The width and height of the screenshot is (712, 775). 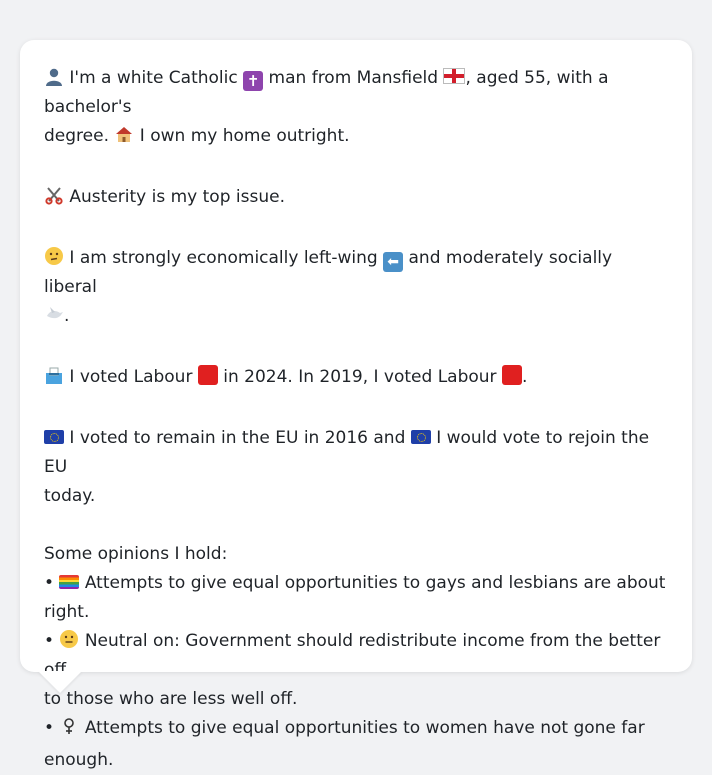 What do you see at coordinates (244, 136) in the screenshot?
I see `identity-text: I own my home outright.` at bounding box center [244, 136].